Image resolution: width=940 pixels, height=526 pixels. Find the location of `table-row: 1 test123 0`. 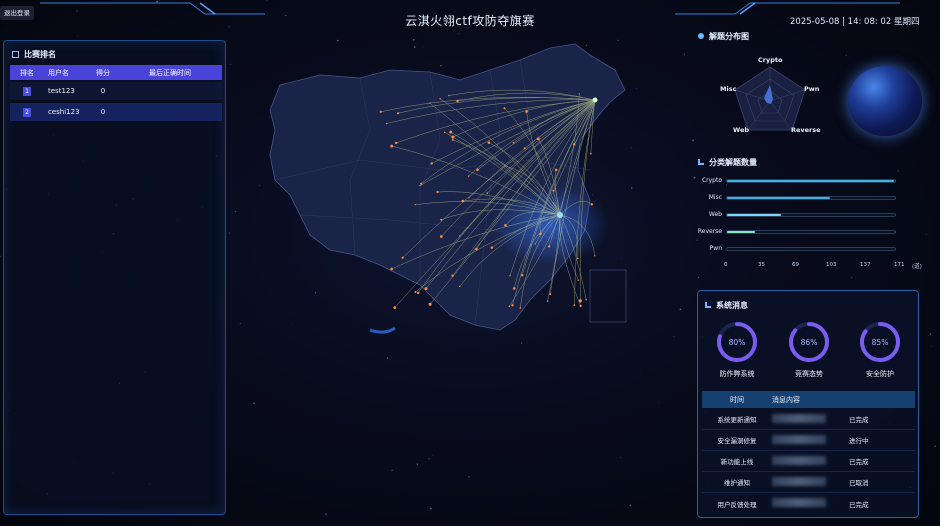

table-row: 1 test123 0 is located at coordinates (116, 91).